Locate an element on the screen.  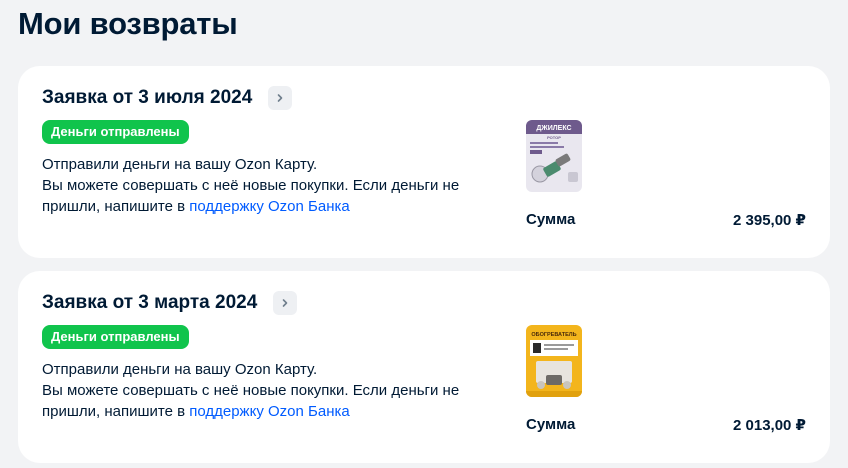
product-thumbnail: ОБОГРЕВАТЕЛЬ is located at coordinates (554, 361).